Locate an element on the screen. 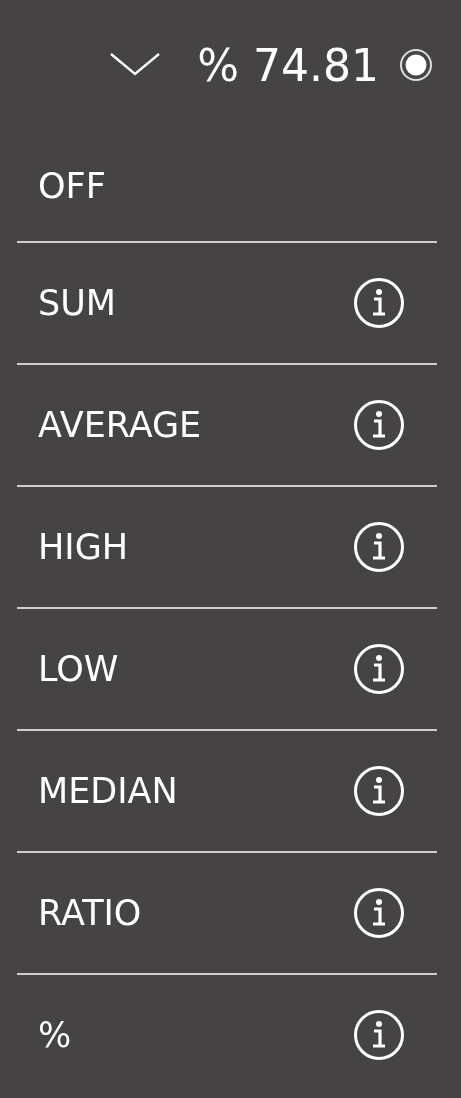 Image resolution: width=461 pixels, height=1098 pixels. chevron-down-icon is located at coordinates (135, 65).